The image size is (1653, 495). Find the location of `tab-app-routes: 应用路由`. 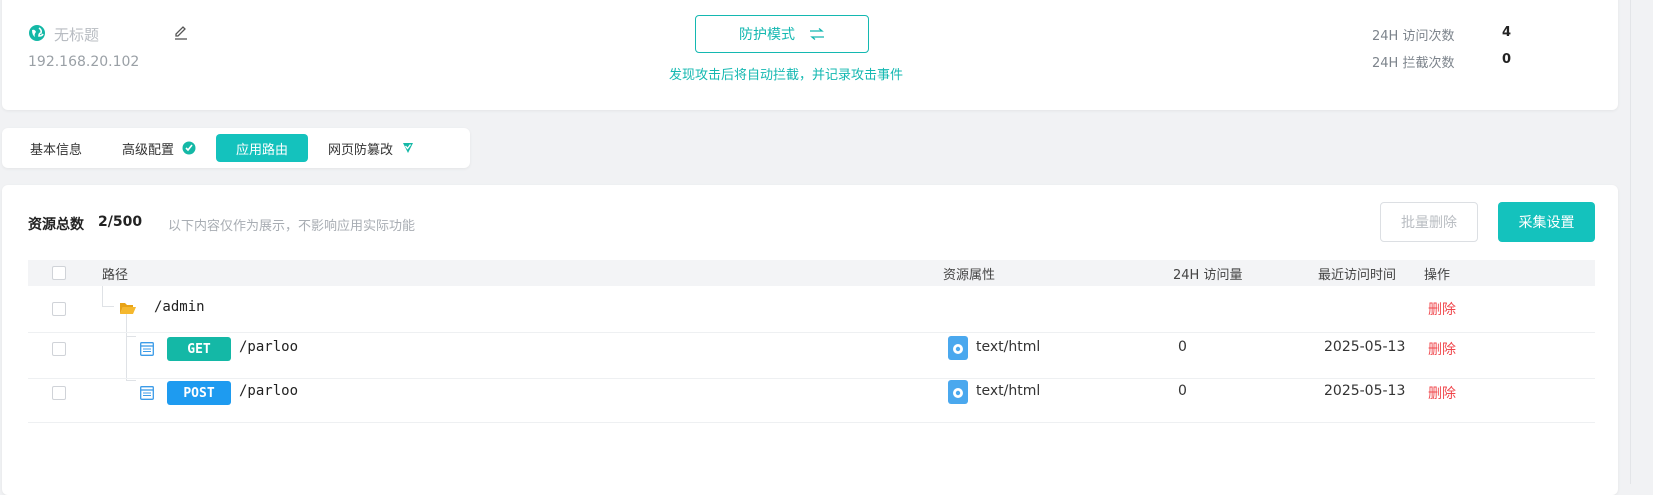

tab-app-routes: 应用路由 is located at coordinates (262, 148).